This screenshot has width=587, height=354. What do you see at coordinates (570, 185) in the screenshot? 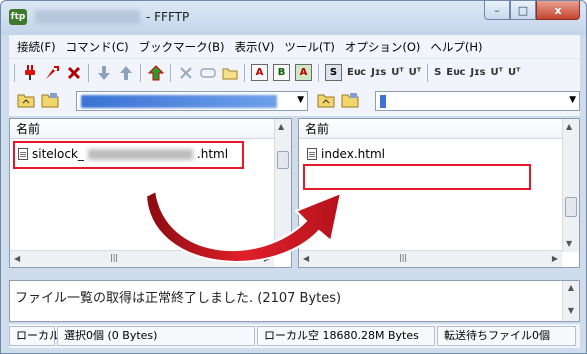
I see `remote-vertical-scrollbar: ▲ ▼` at bounding box center [570, 185].